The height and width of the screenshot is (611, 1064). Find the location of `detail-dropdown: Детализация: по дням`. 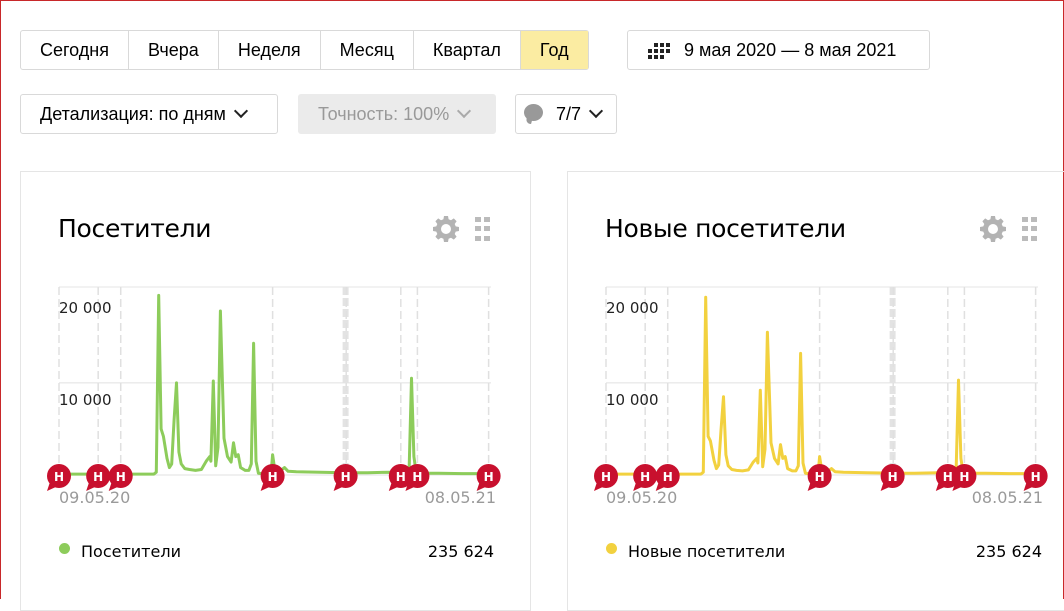

detail-dropdown: Детализация: по дням is located at coordinates (149, 114).